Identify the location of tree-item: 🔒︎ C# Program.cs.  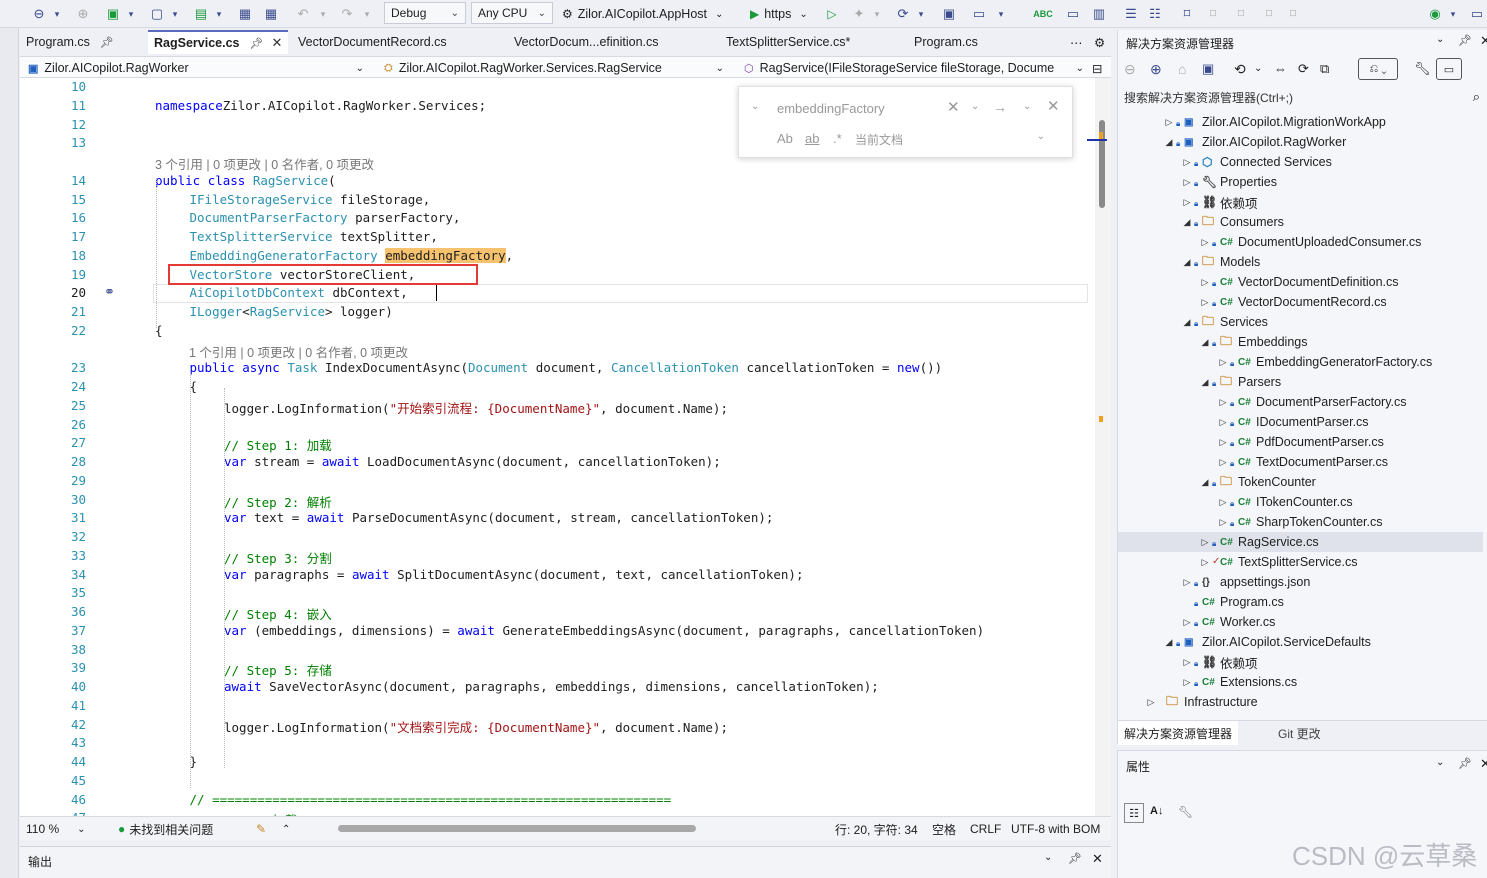
(1300, 602).